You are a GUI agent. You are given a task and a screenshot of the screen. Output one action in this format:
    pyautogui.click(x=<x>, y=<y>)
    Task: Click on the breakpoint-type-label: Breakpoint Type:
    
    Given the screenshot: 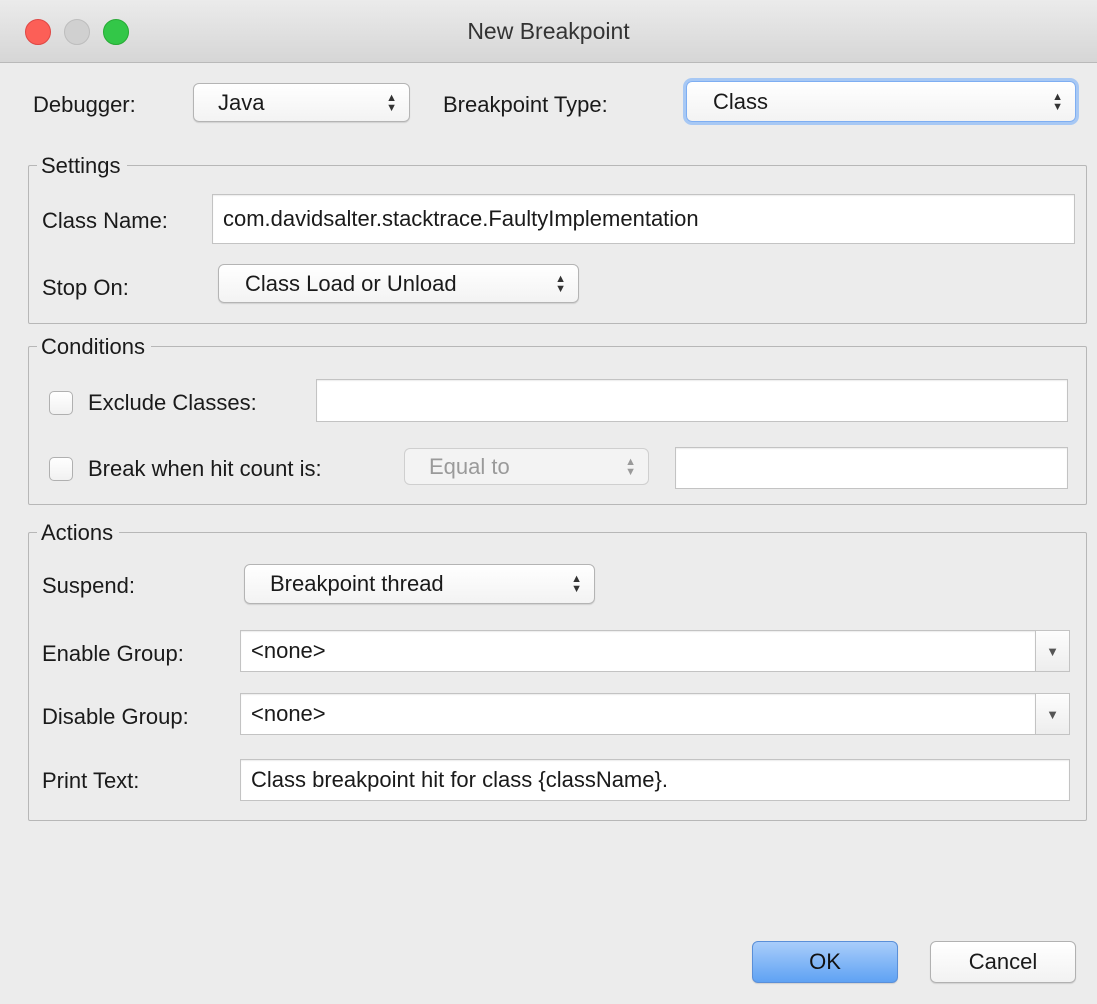 What is the action you would take?
    pyautogui.click(x=525, y=104)
    